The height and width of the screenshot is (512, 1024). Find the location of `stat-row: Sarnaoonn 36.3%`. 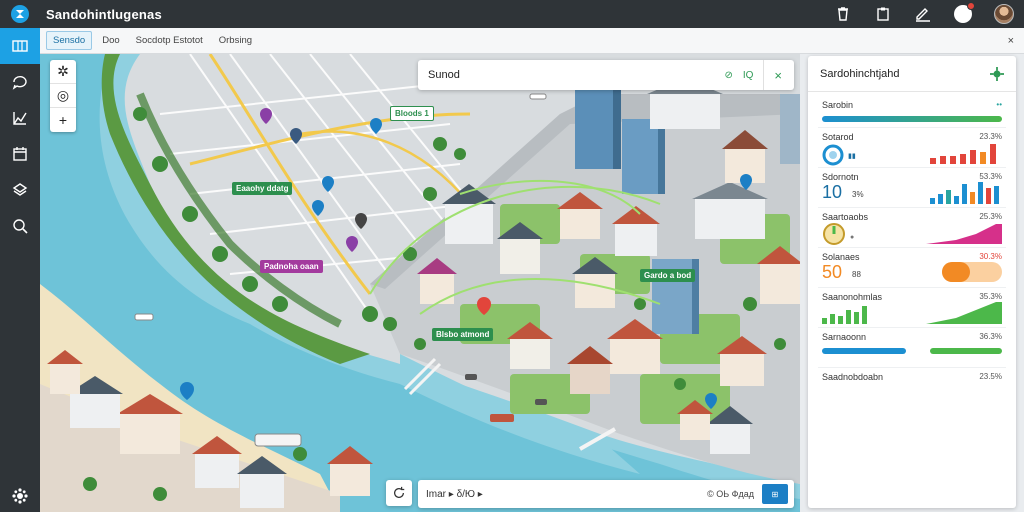

stat-row: Sarnaoonn 36.3% is located at coordinates (912, 348).